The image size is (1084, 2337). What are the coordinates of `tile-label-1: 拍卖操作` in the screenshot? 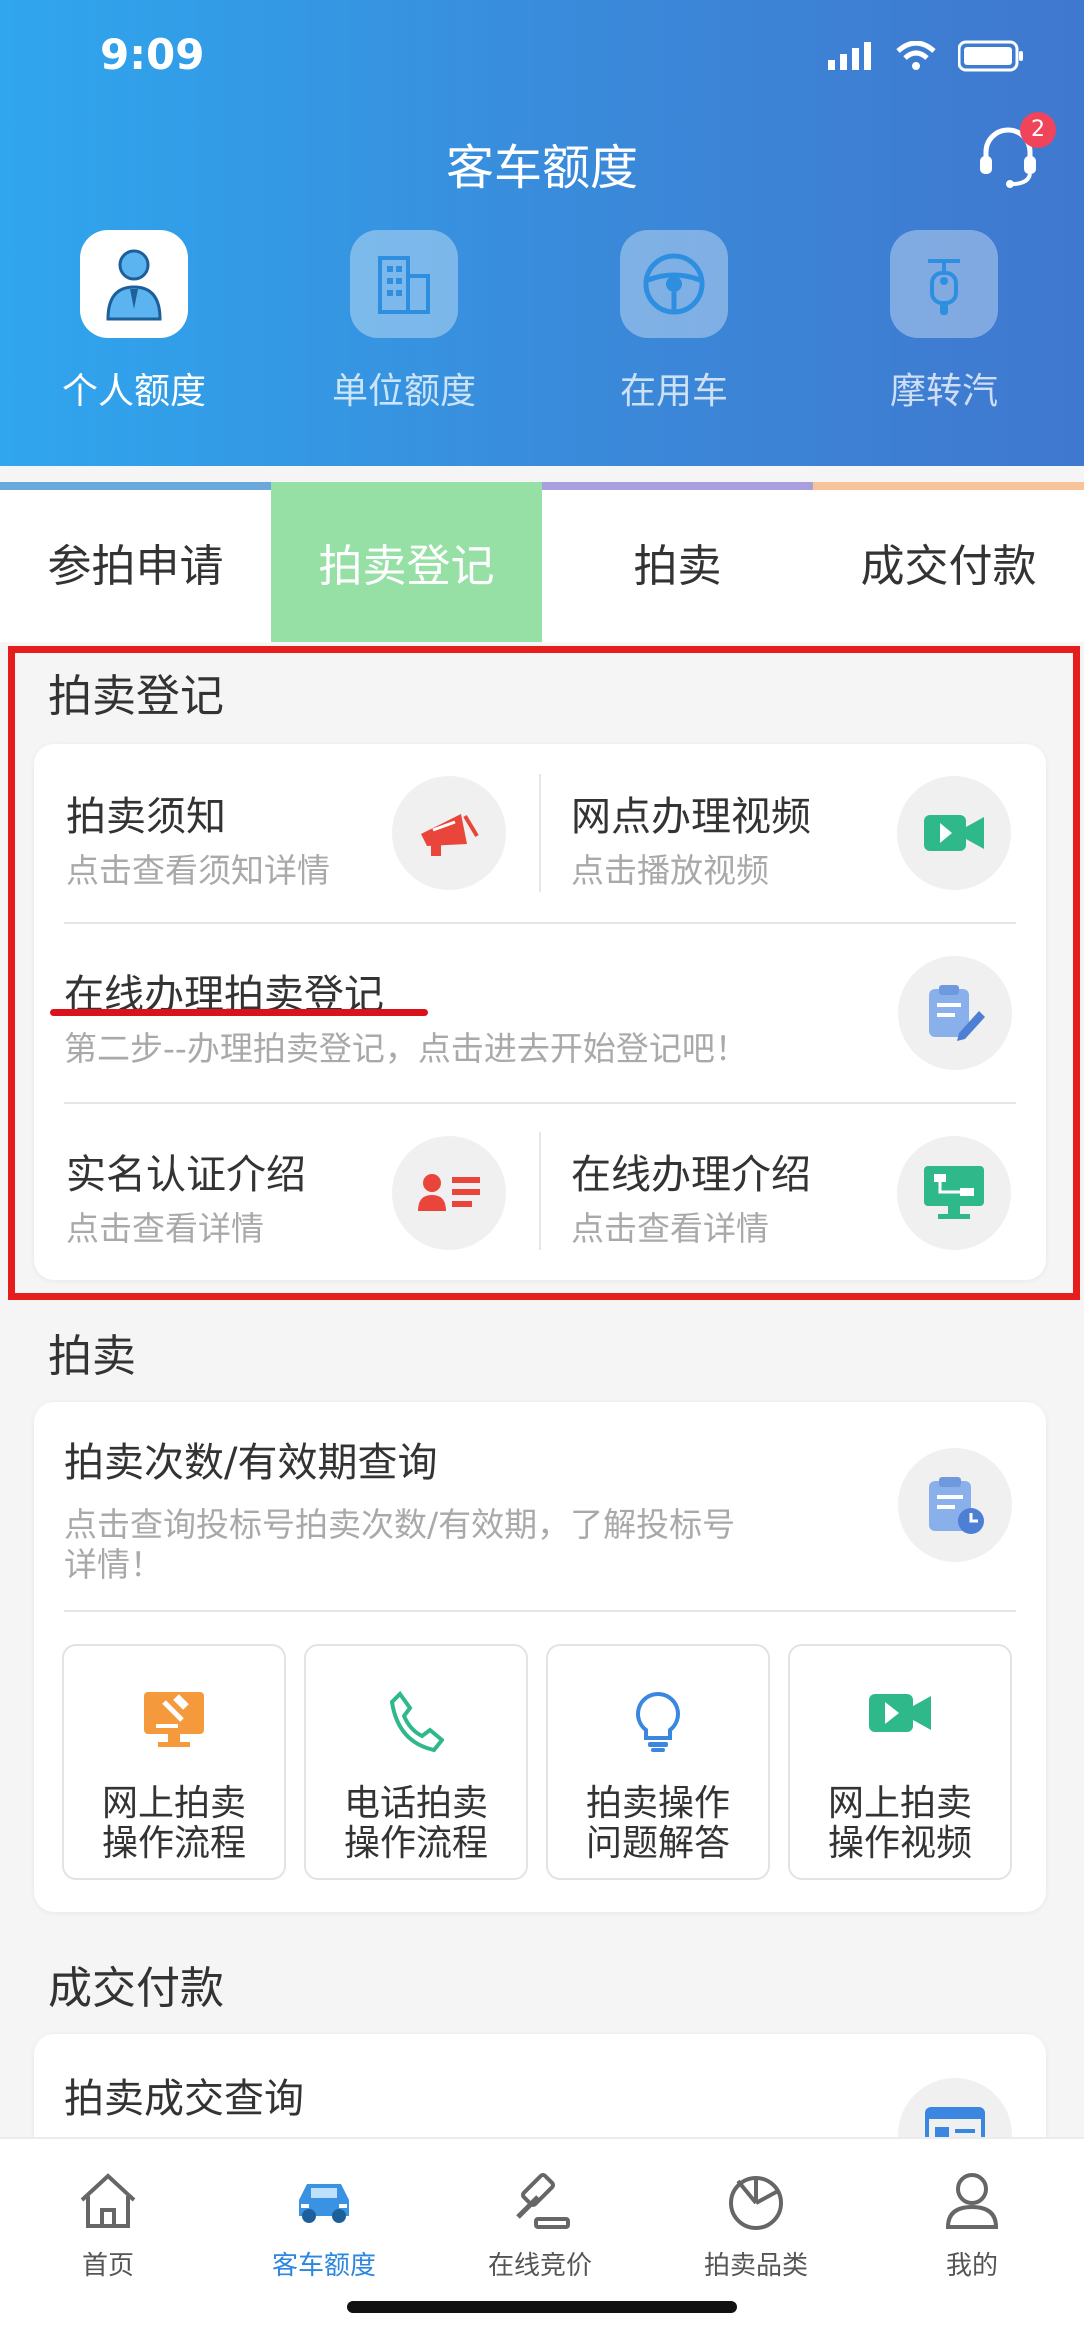 It's located at (657, 1803).